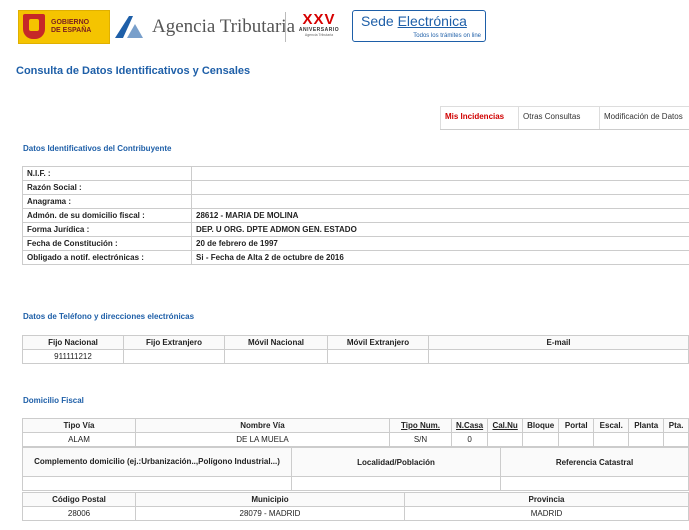 This screenshot has height=530, width=689. Describe the element at coordinates (576, 425) in the screenshot. I see `col-portal: Portal` at that location.